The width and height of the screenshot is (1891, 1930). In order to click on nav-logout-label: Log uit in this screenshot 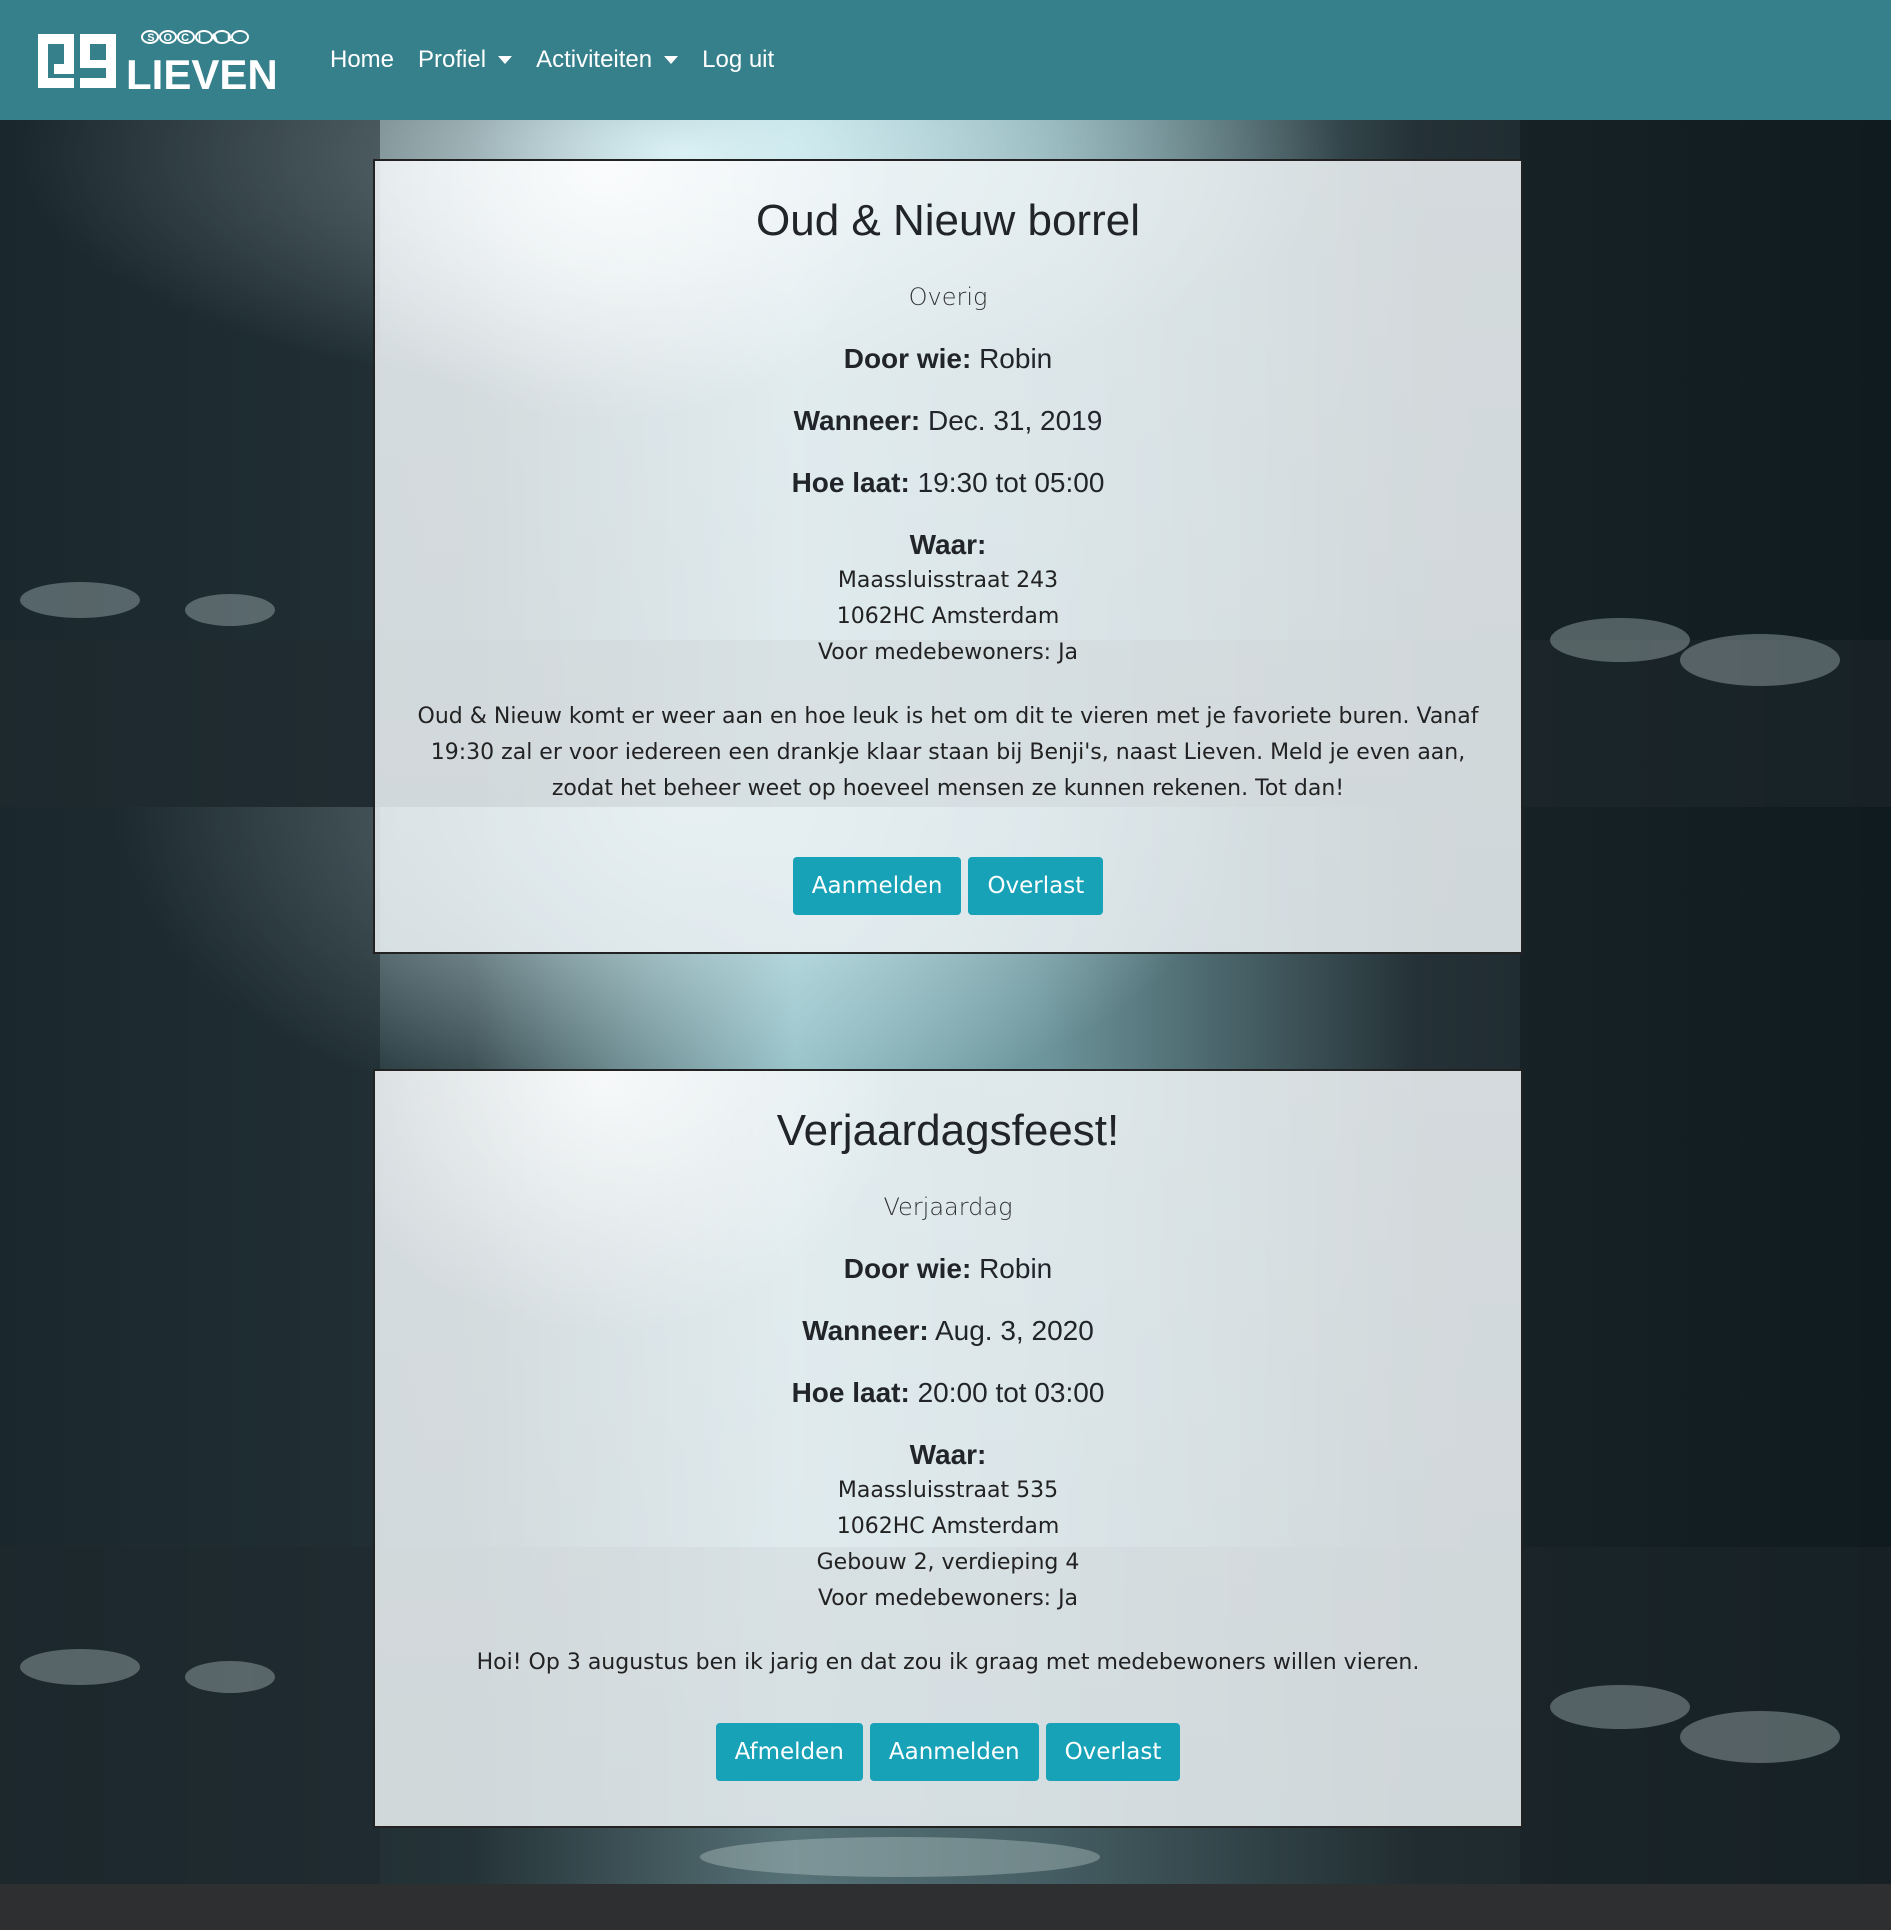, I will do `click(738, 59)`.